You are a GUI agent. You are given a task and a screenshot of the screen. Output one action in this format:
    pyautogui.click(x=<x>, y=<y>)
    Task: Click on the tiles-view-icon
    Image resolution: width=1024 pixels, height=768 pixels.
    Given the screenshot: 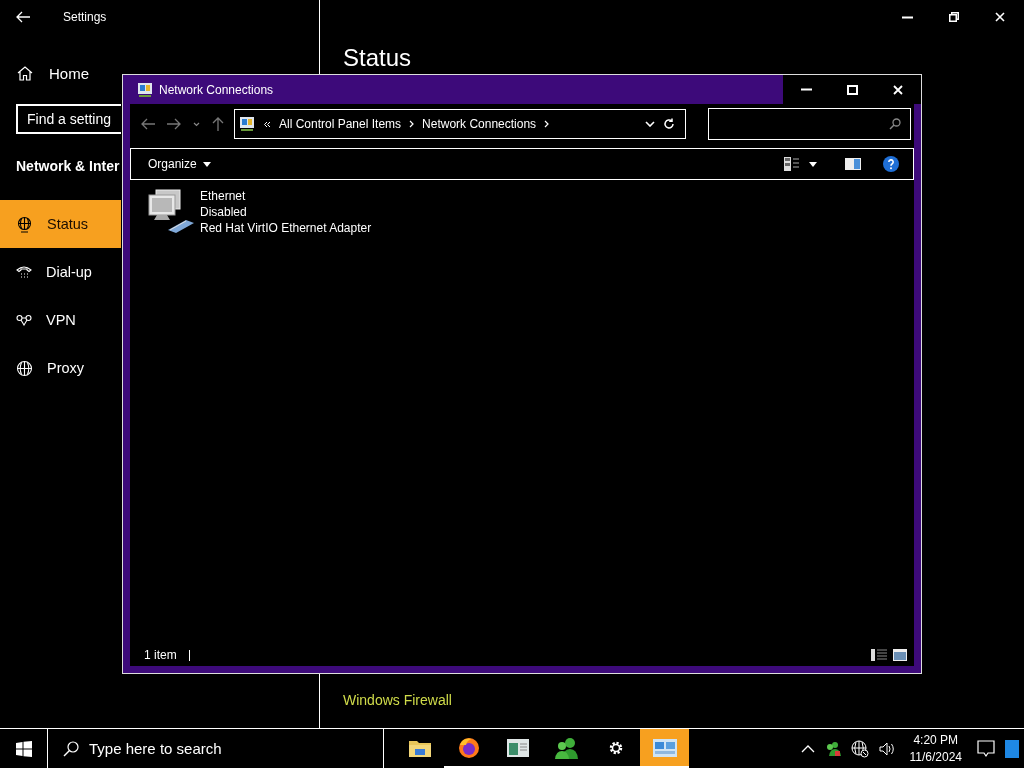 What is the action you would take?
    pyautogui.click(x=900, y=655)
    